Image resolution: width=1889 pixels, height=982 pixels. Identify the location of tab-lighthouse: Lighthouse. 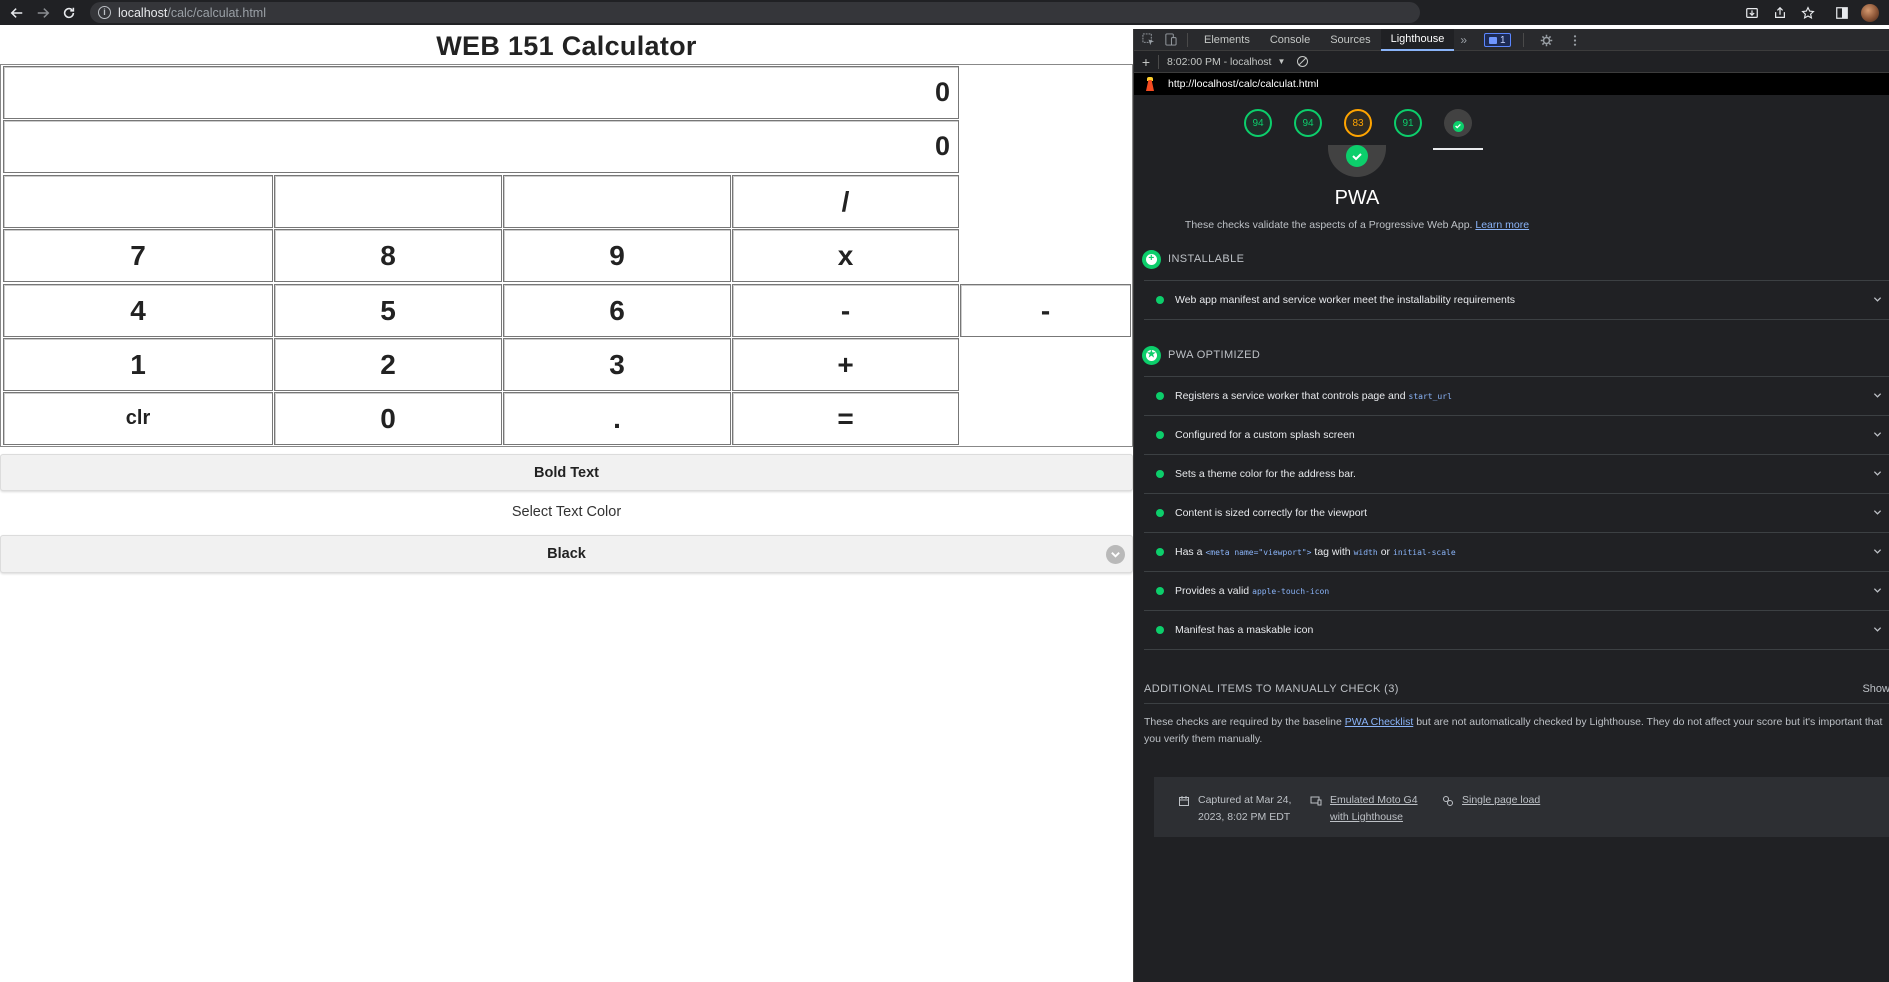
(1417, 40).